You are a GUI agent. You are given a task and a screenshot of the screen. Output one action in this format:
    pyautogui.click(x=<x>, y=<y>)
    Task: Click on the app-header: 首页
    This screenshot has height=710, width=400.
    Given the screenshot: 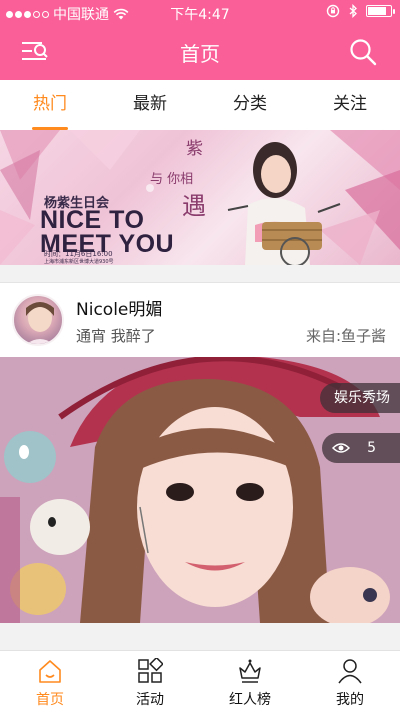 What is the action you would take?
    pyautogui.click(x=200, y=52)
    